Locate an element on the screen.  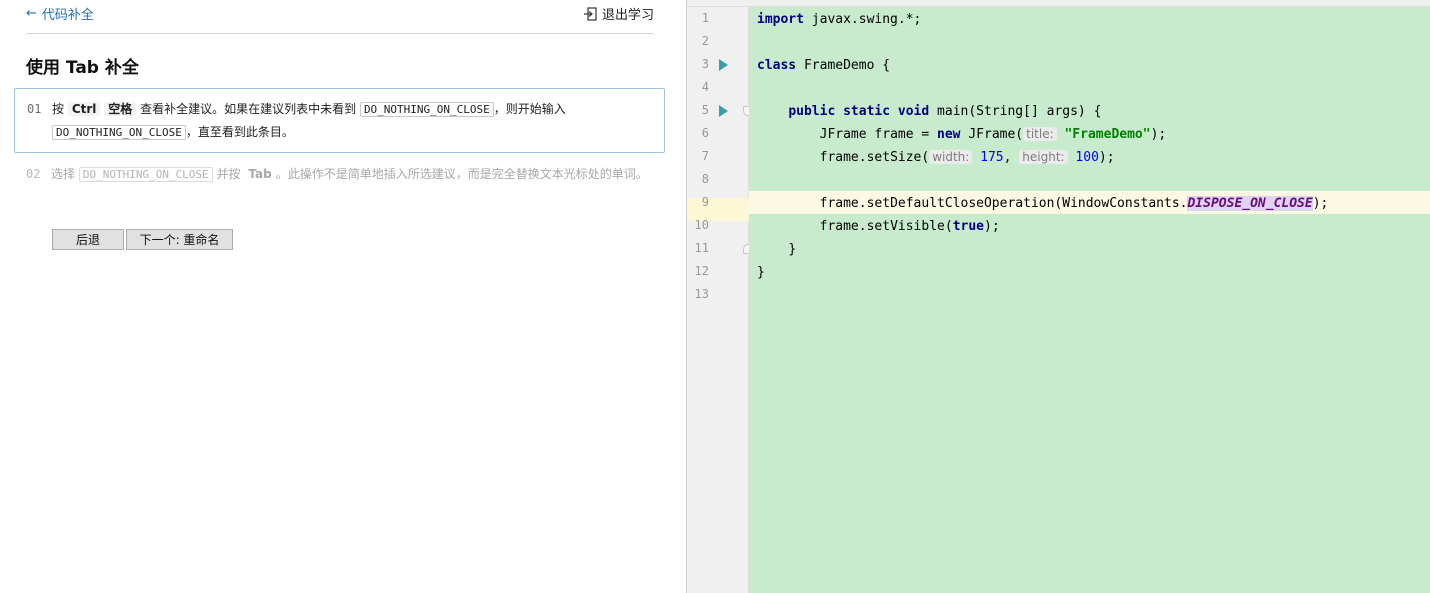
number-literal: 175 is located at coordinates (992, 157).